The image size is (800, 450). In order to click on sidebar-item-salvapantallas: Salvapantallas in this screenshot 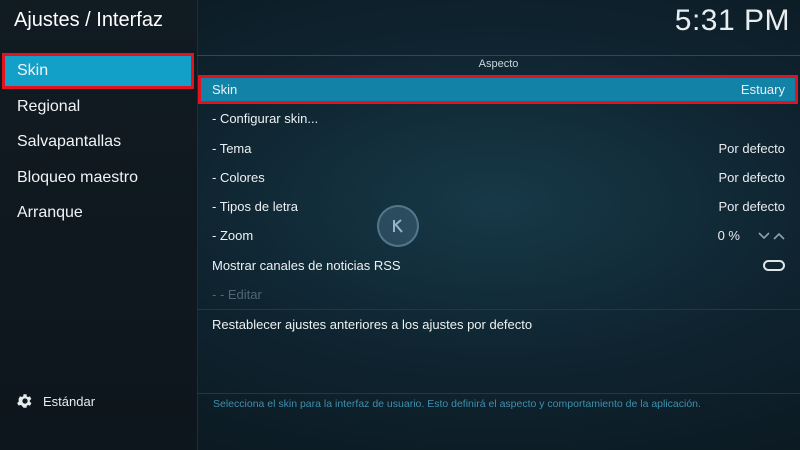, I will do `click(98, 142)`.